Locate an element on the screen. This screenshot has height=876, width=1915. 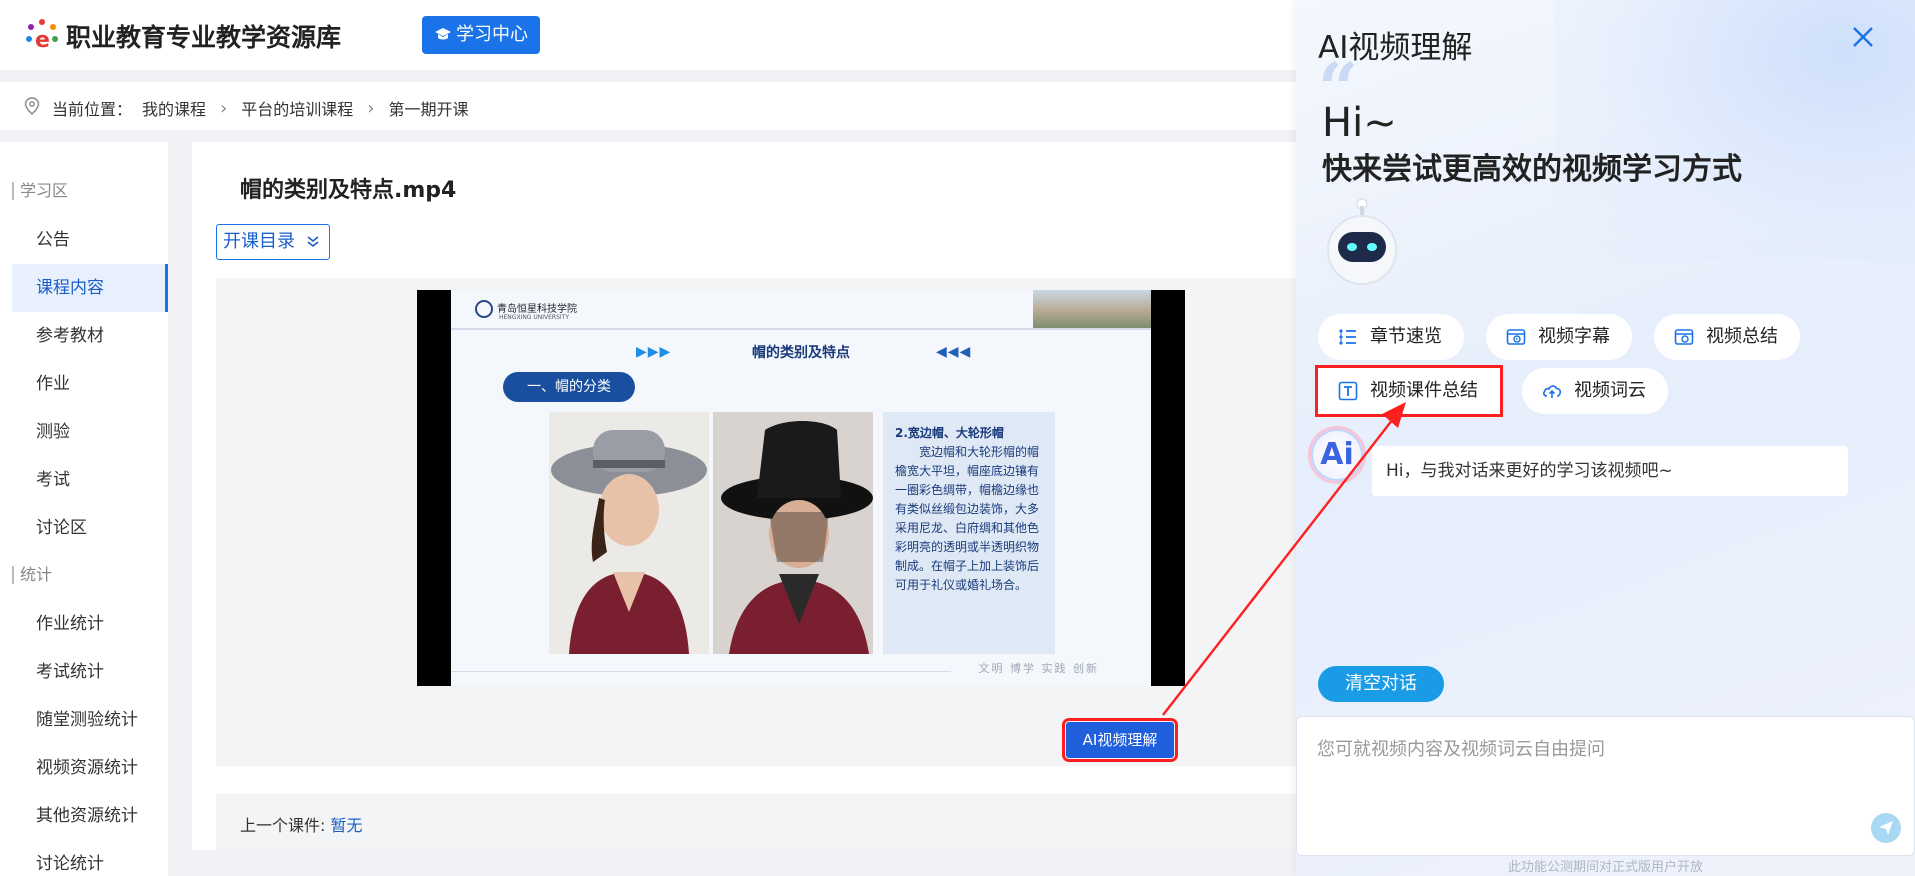
site-logo-icon: e is located at coordinates (42, 36).